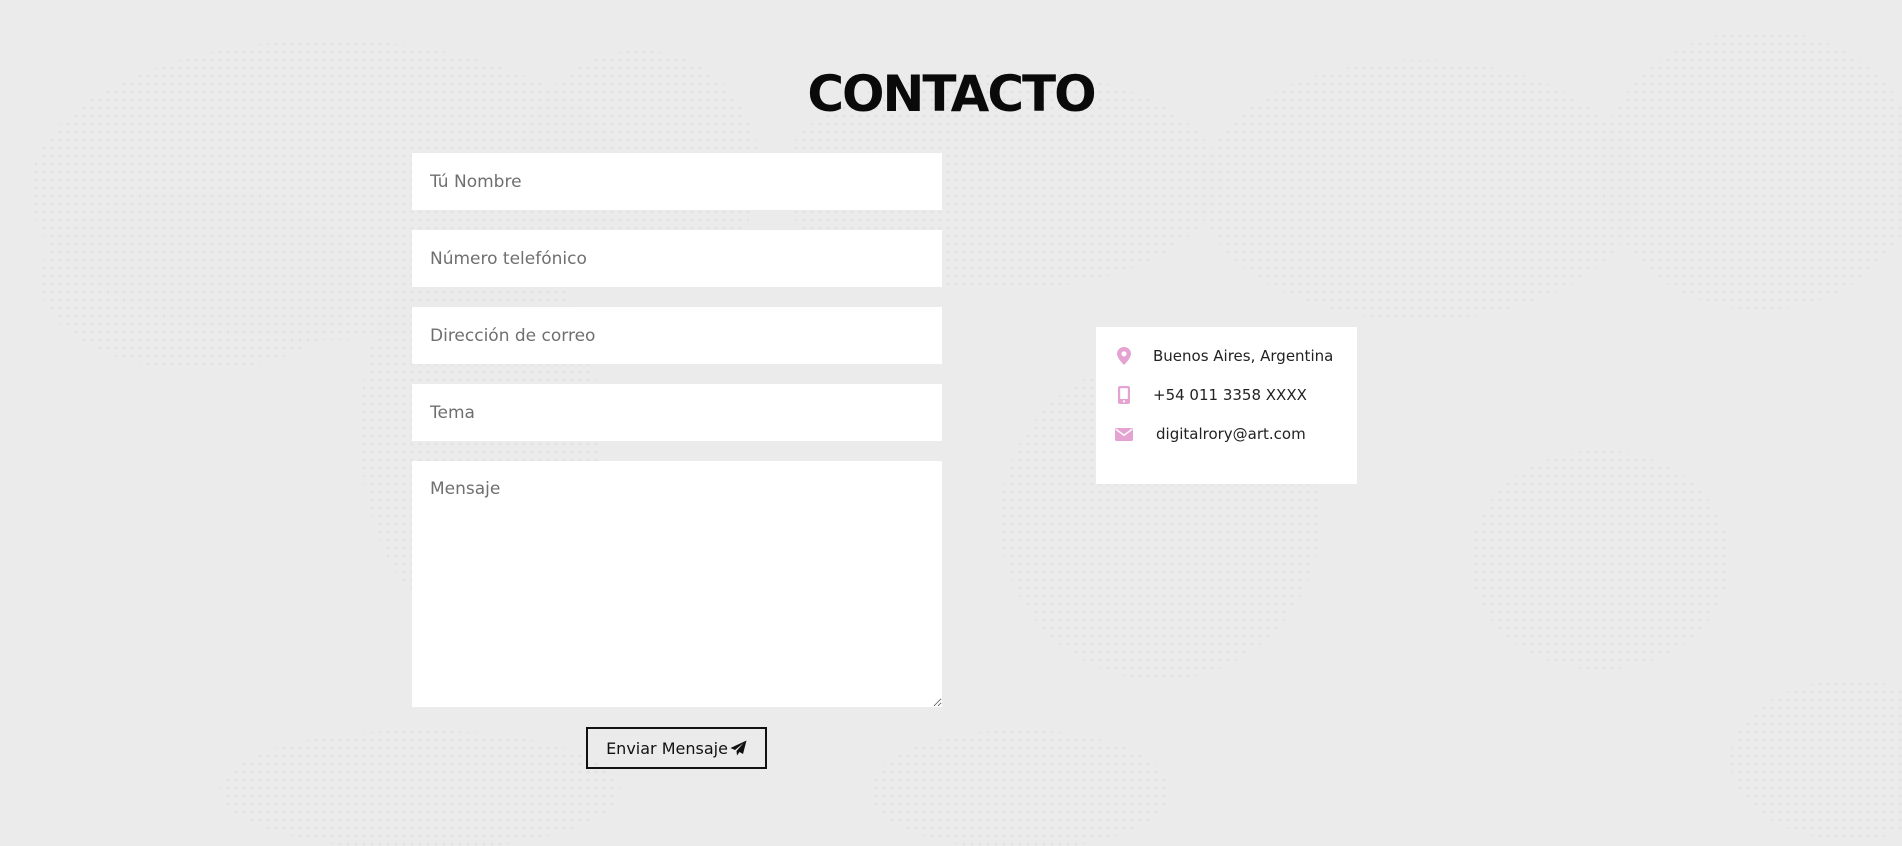  I want to click on email-input, so click(677, 335).